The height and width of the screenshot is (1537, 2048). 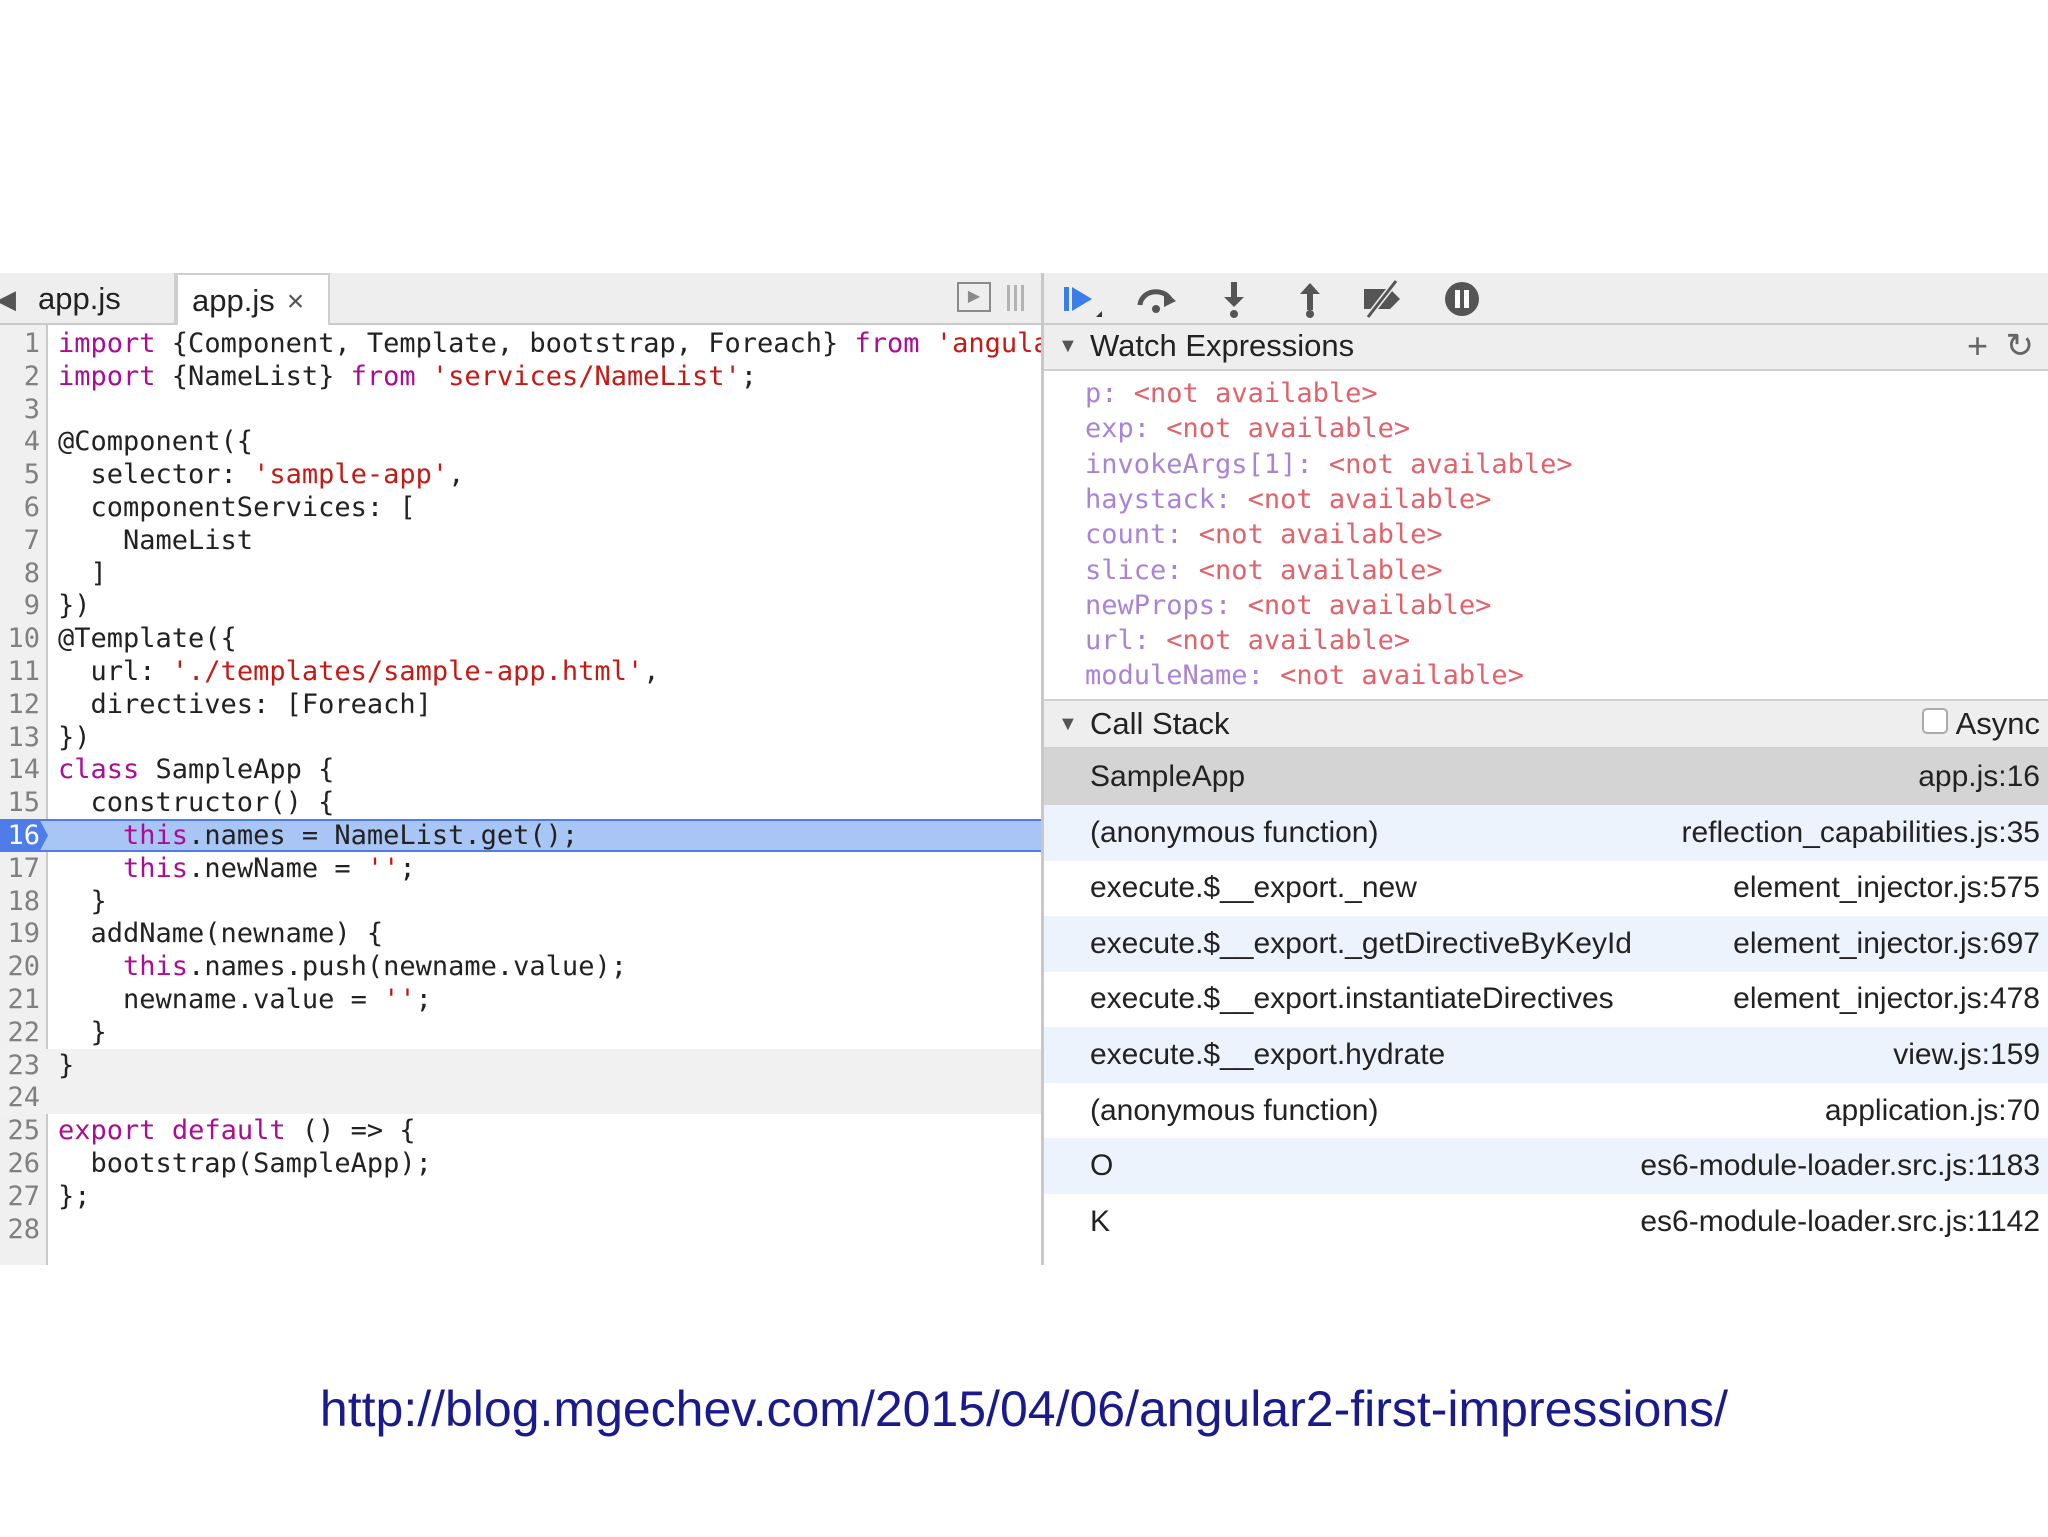 I want to click on watch-expressions-header: ▼ Watch Expressions + ↻, so click(x=1546, y=348).